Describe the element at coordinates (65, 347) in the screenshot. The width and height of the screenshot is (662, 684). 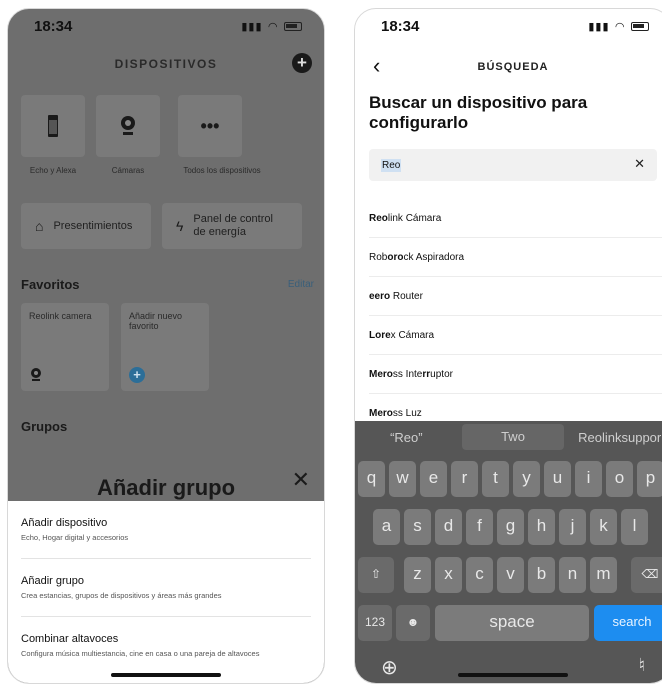
I see `favorite-reolink-camera: Reolink camera` at that location.